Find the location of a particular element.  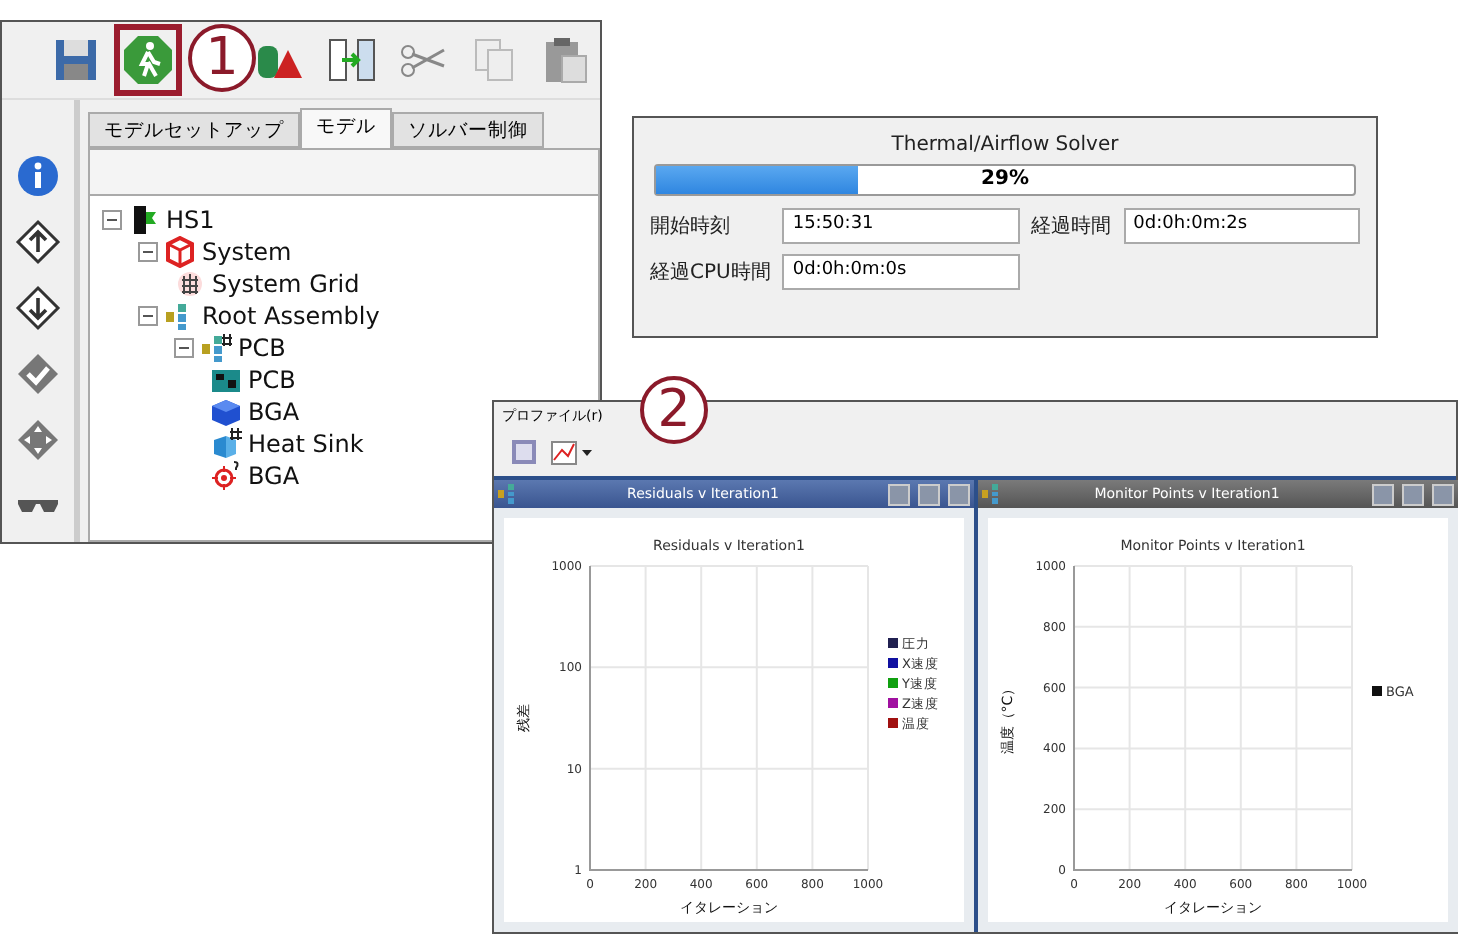

target-icon is located at coordinates (226, 476).